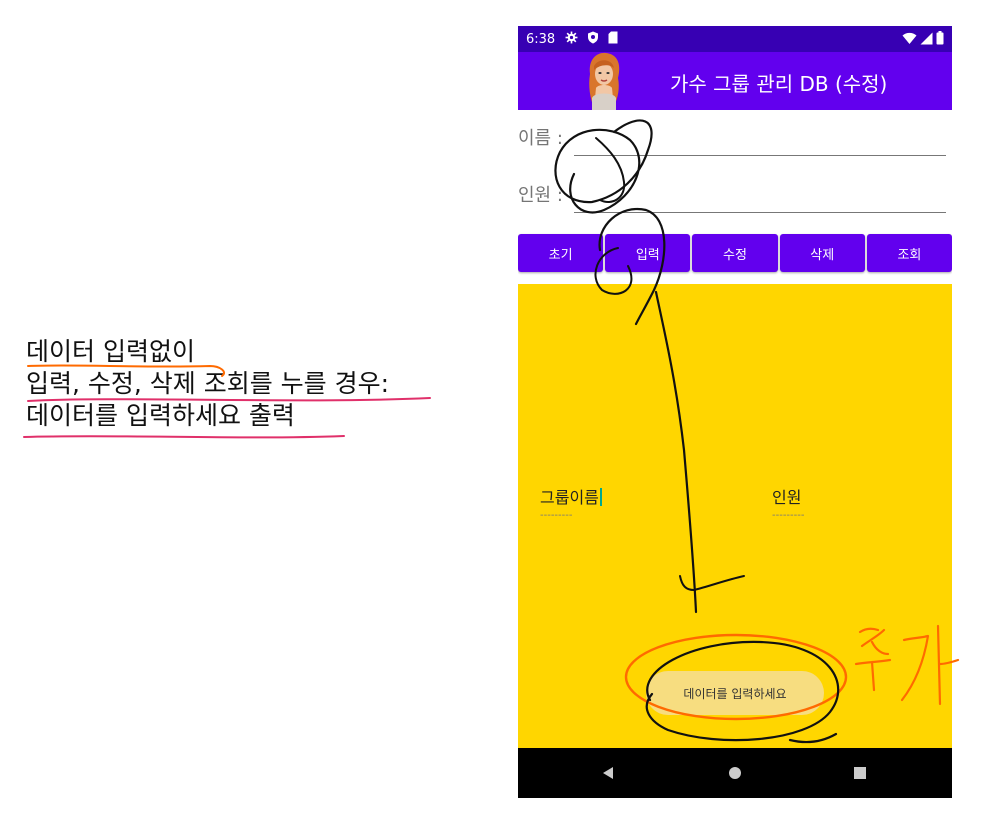 The image size is (994, 819). Describe the element at coordinates (735, 693) in the screenshot. I see `toast-message: 데이터를 입력하세요` at that location.